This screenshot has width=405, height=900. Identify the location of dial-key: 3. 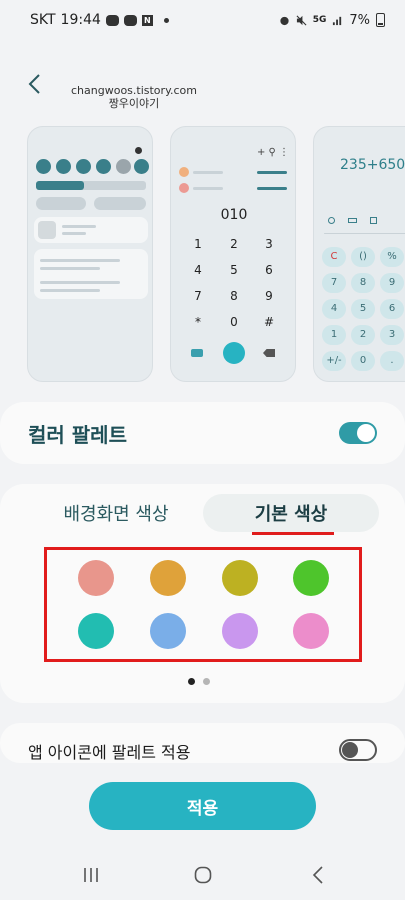
(269, 244).